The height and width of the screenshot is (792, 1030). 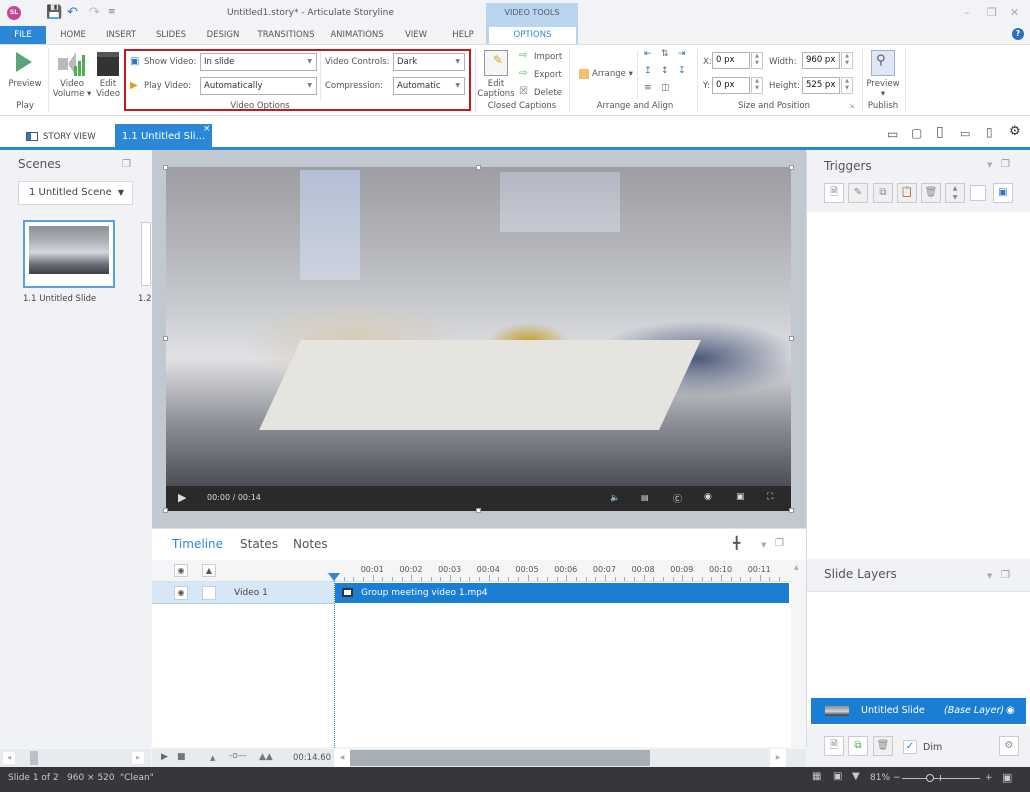 What do you see at coordinates (463, 35) in the screenshot?
I see `tab-help: HELP` at bounding box center [463, 35].